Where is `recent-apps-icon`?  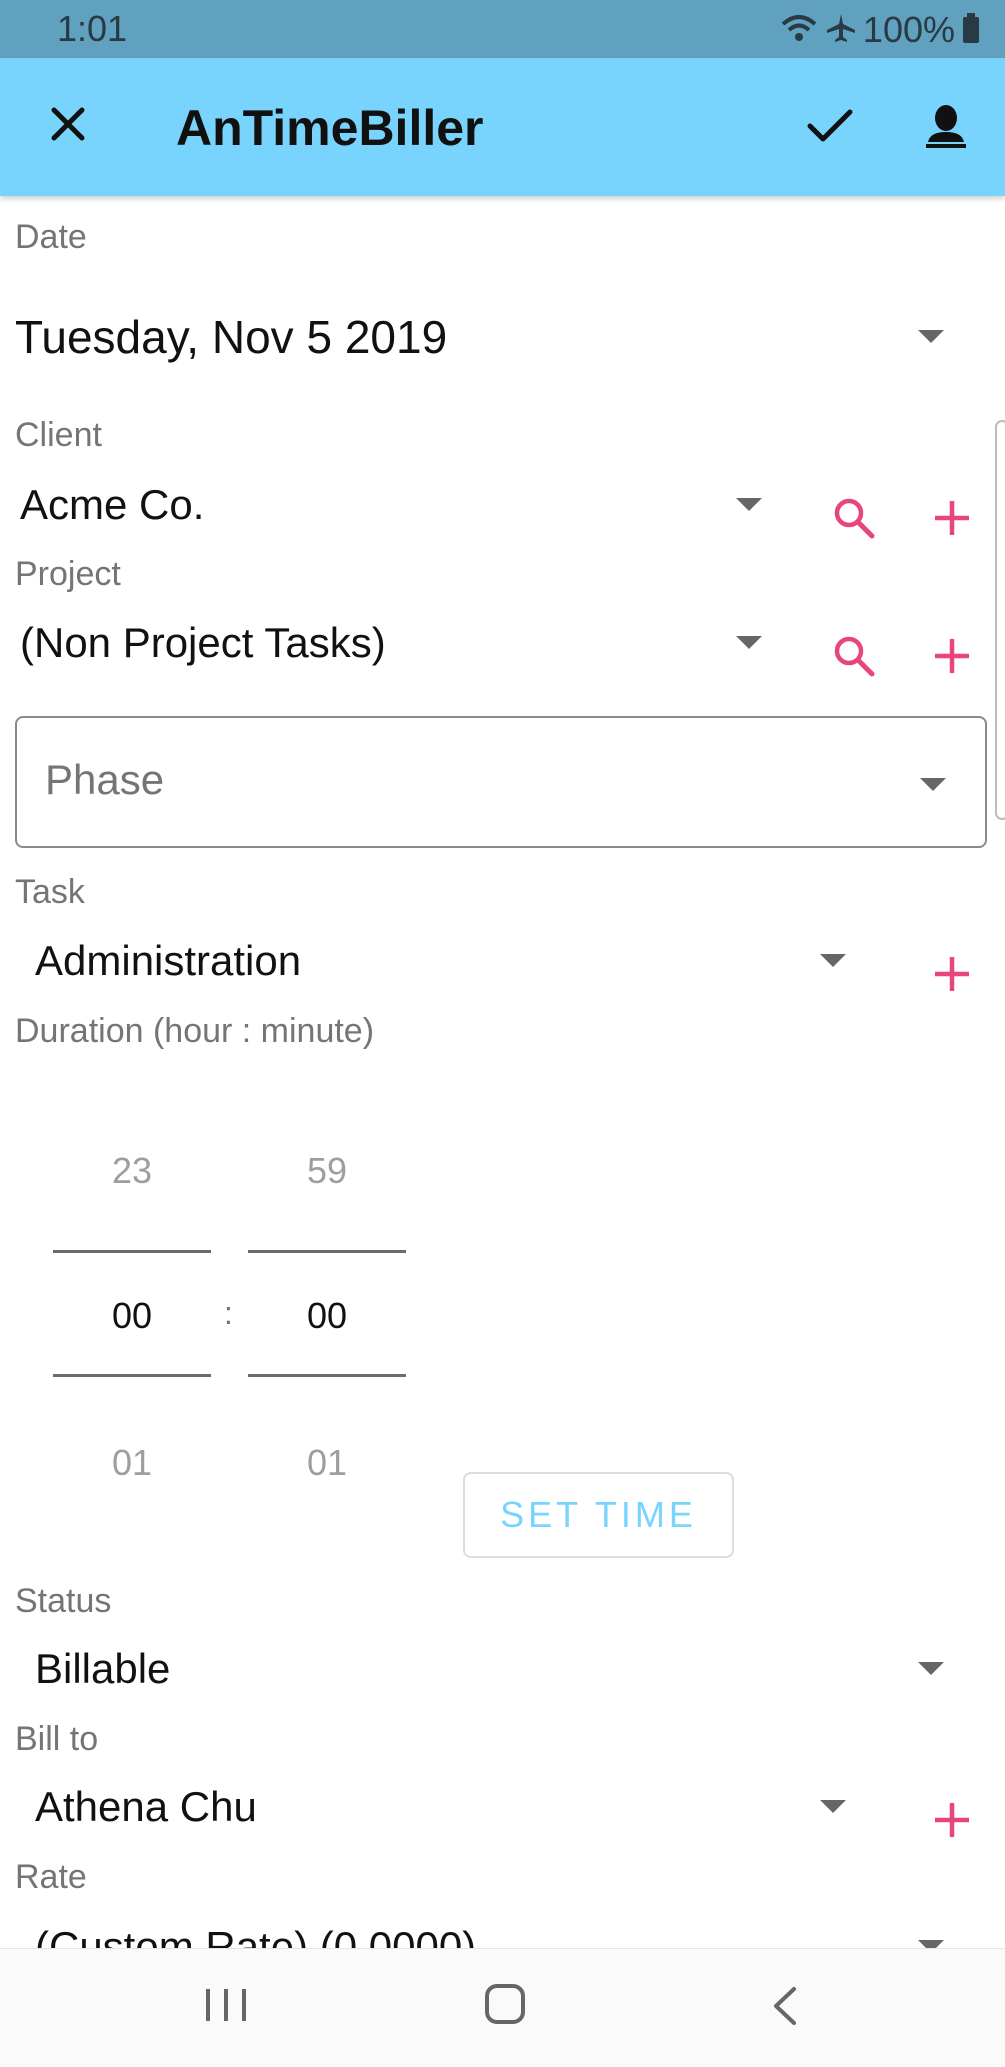 recent-apps-icon is located at coordinates (226, 2009).